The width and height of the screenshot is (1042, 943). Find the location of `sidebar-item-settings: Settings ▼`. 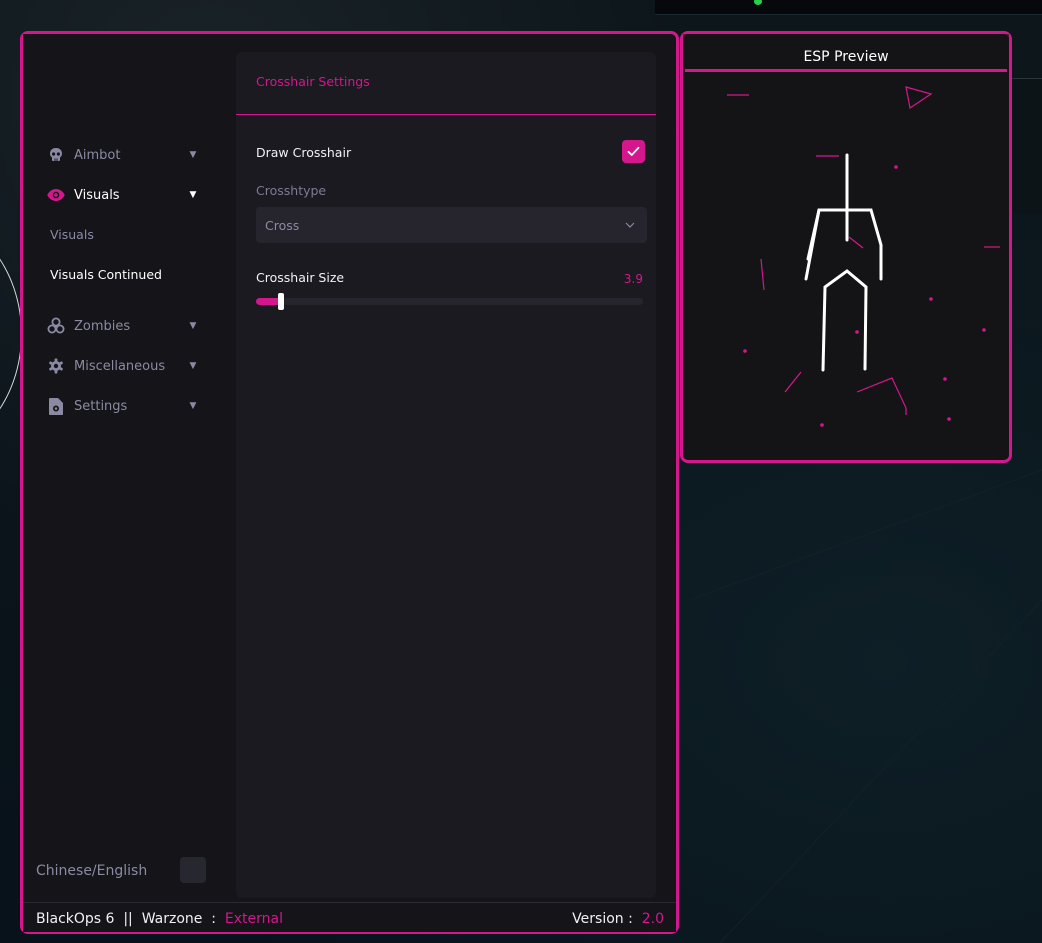

sidebar-item-settings: Settings ▼ is located at coordinates (123, 406).